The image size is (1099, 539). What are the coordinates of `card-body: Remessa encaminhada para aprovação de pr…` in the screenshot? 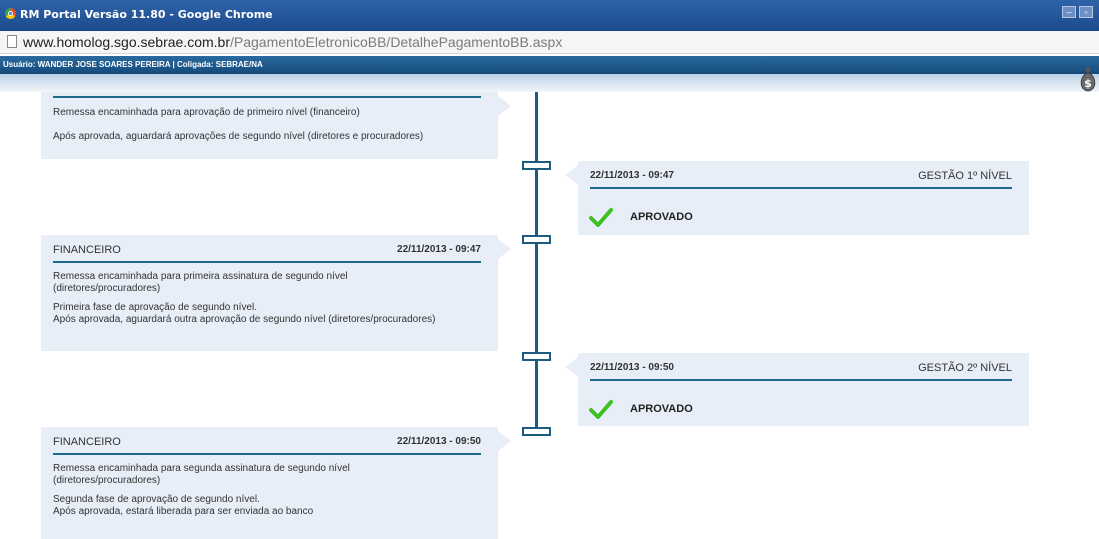 It's located at (238, 128).